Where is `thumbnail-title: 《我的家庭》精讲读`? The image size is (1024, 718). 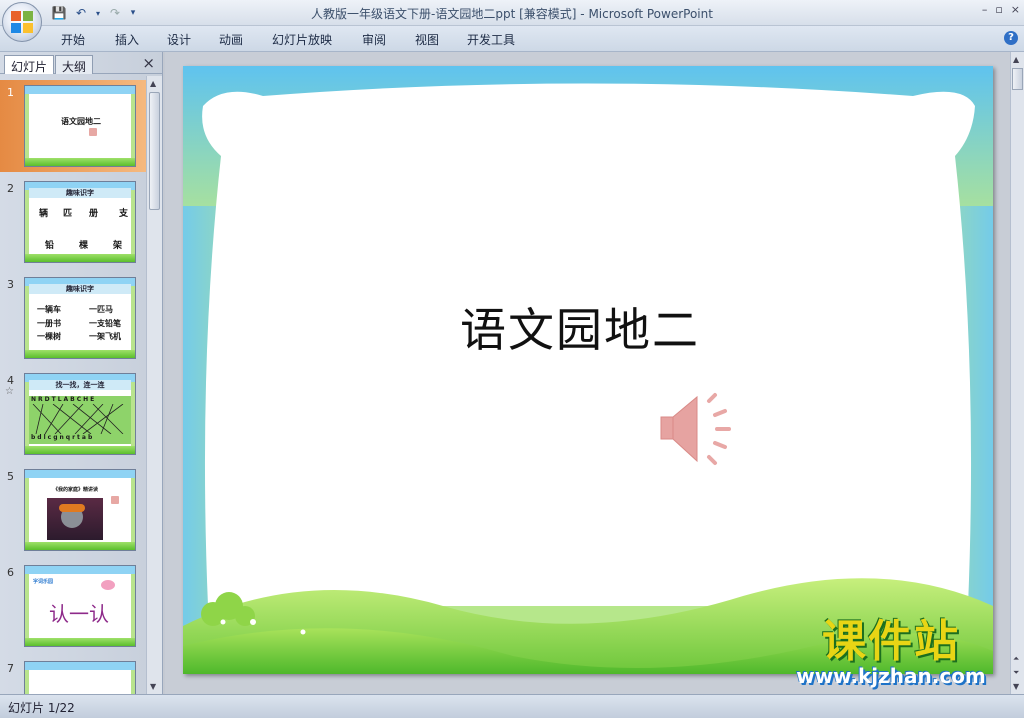 thumbnail-title: 《我的家庭》精讲读 is located at coordinates (76, 490).